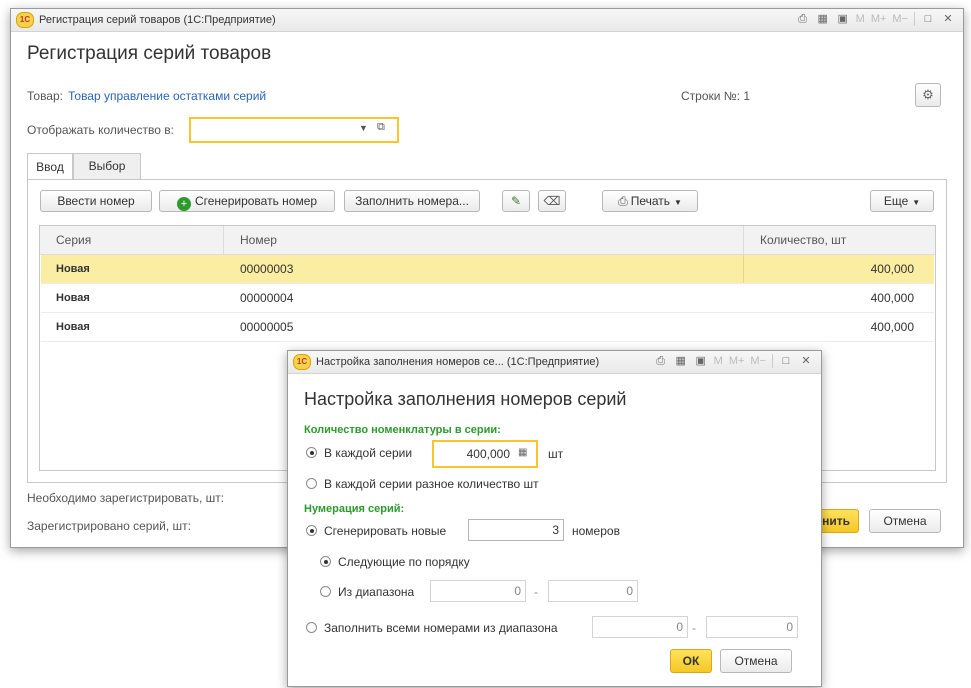 The width and height of the screenshot is (971, 688). What do you see at coordinates (404, 562) in the screenshot?
I see `sequential-label: Следующие по порядку` at bounding box center [404, 562].